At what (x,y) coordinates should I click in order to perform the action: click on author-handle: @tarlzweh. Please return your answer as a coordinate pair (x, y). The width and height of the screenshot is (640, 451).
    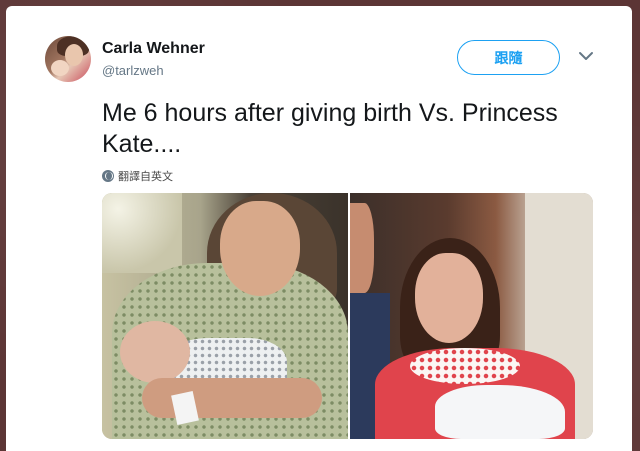
    Looking at the image, I should click on (133, 70).